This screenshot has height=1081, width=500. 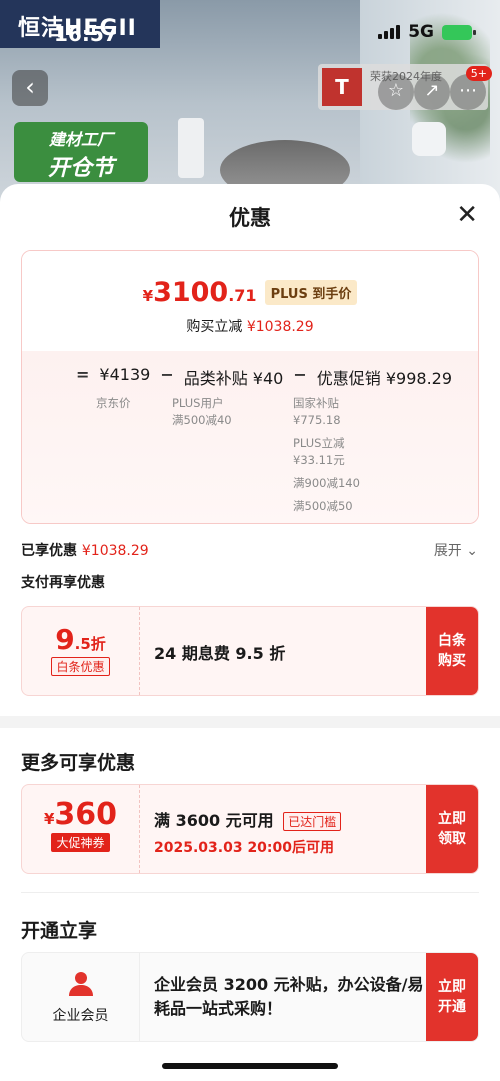 What do you see at coordinates (214, 820) in the screenshot?
I see `coupon-threshold: 满 3600 元可用` at bounding box center [214, 820].